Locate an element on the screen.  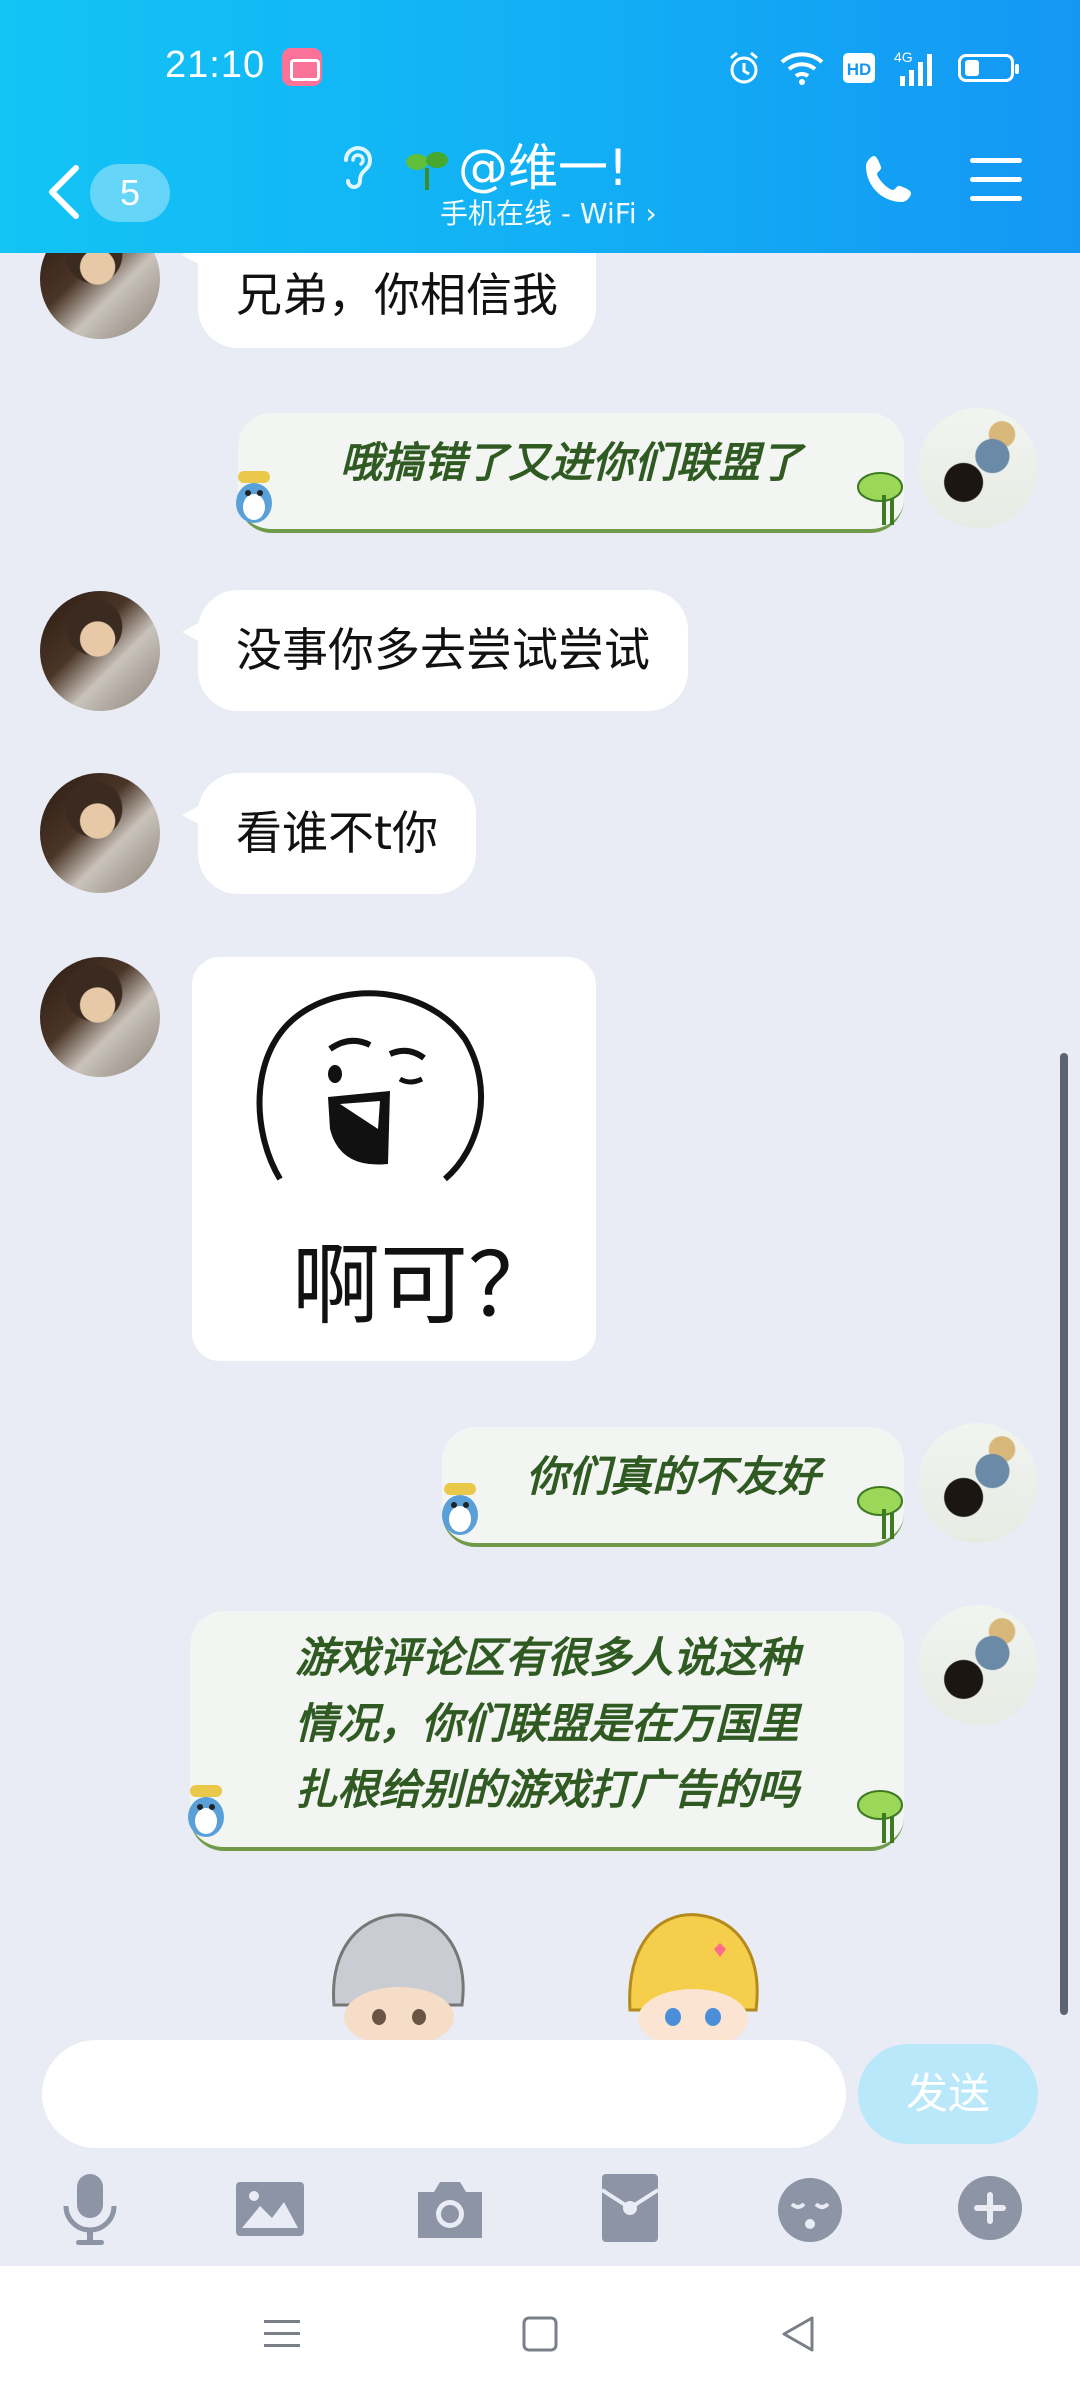
input-toolbar is located at coordinates (540, 2217).